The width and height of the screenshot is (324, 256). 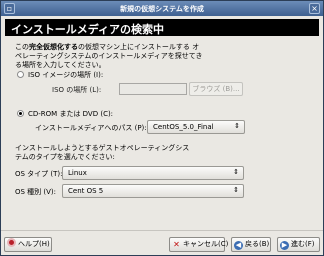 I want to click on iso-location-label: ISO の場所 (L):, so click(x=77, y=90).